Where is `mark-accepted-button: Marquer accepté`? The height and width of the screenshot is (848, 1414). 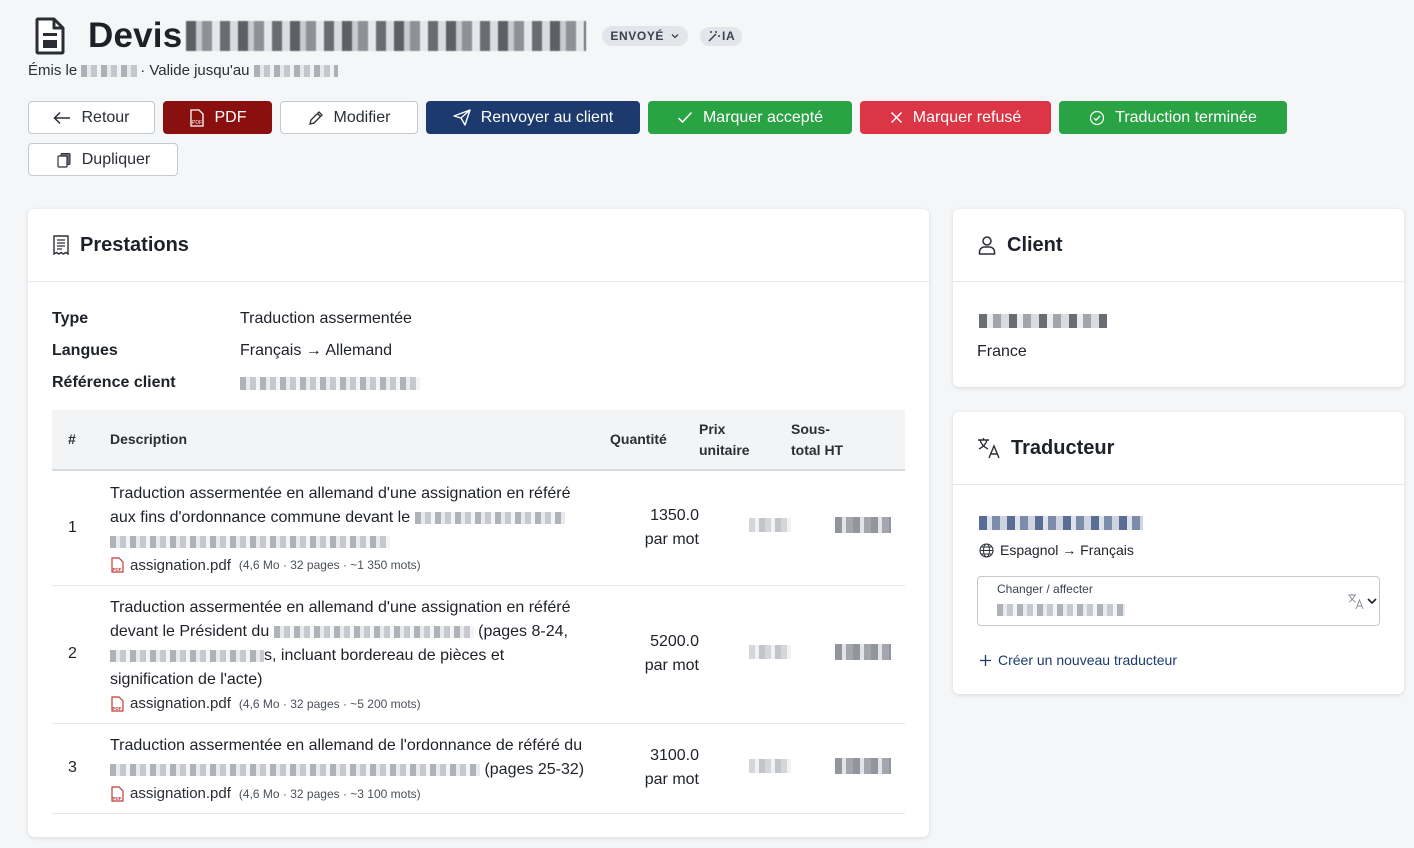 mark-accepted-button: Marquer accepté is located at coordinates (750, 117).